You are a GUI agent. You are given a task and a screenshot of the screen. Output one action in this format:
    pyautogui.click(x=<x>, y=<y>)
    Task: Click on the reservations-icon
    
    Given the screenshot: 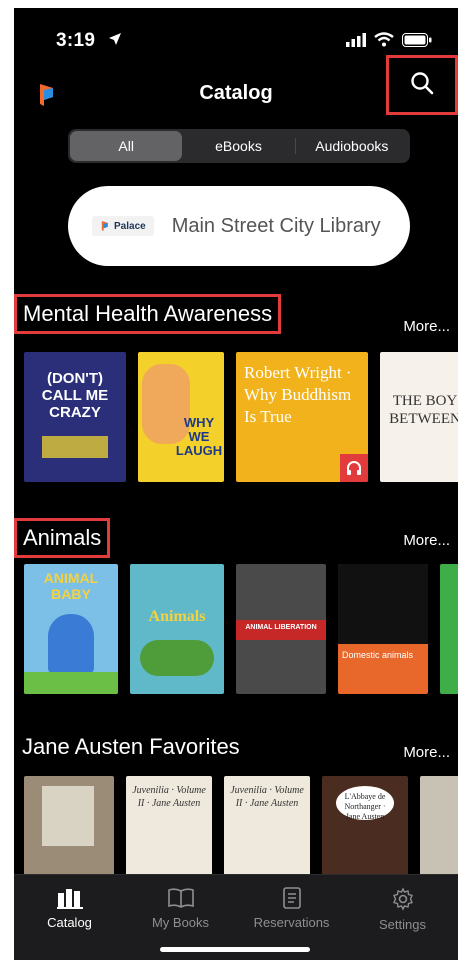 What is the action you would take?
    pyautogui.click(x=291, y=898)
    